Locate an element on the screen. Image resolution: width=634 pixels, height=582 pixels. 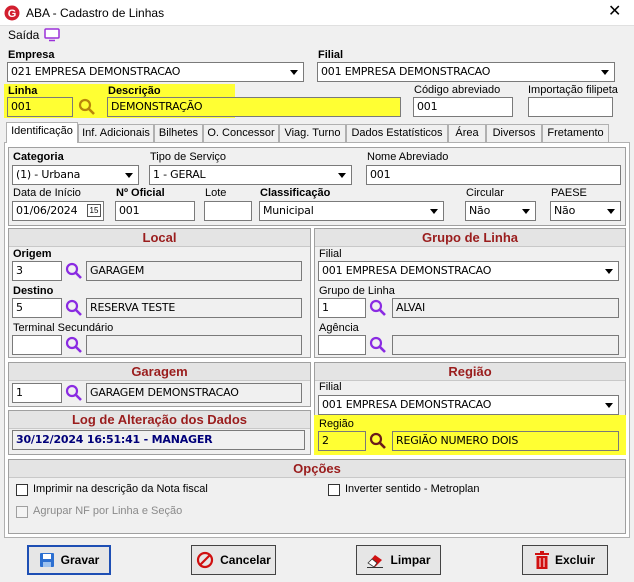
agrupar-label: Agrupar NF por Linha e Seção is located at coordinates (108, 511).